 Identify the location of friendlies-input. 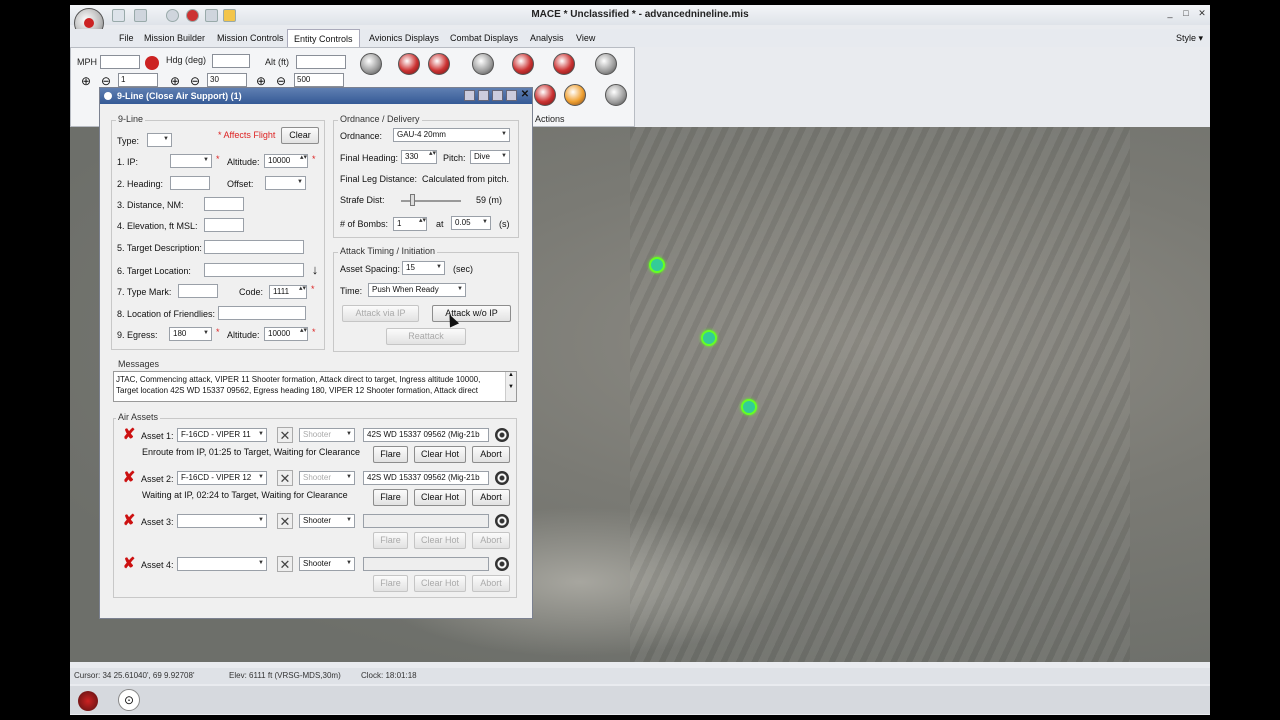
(262, 313).